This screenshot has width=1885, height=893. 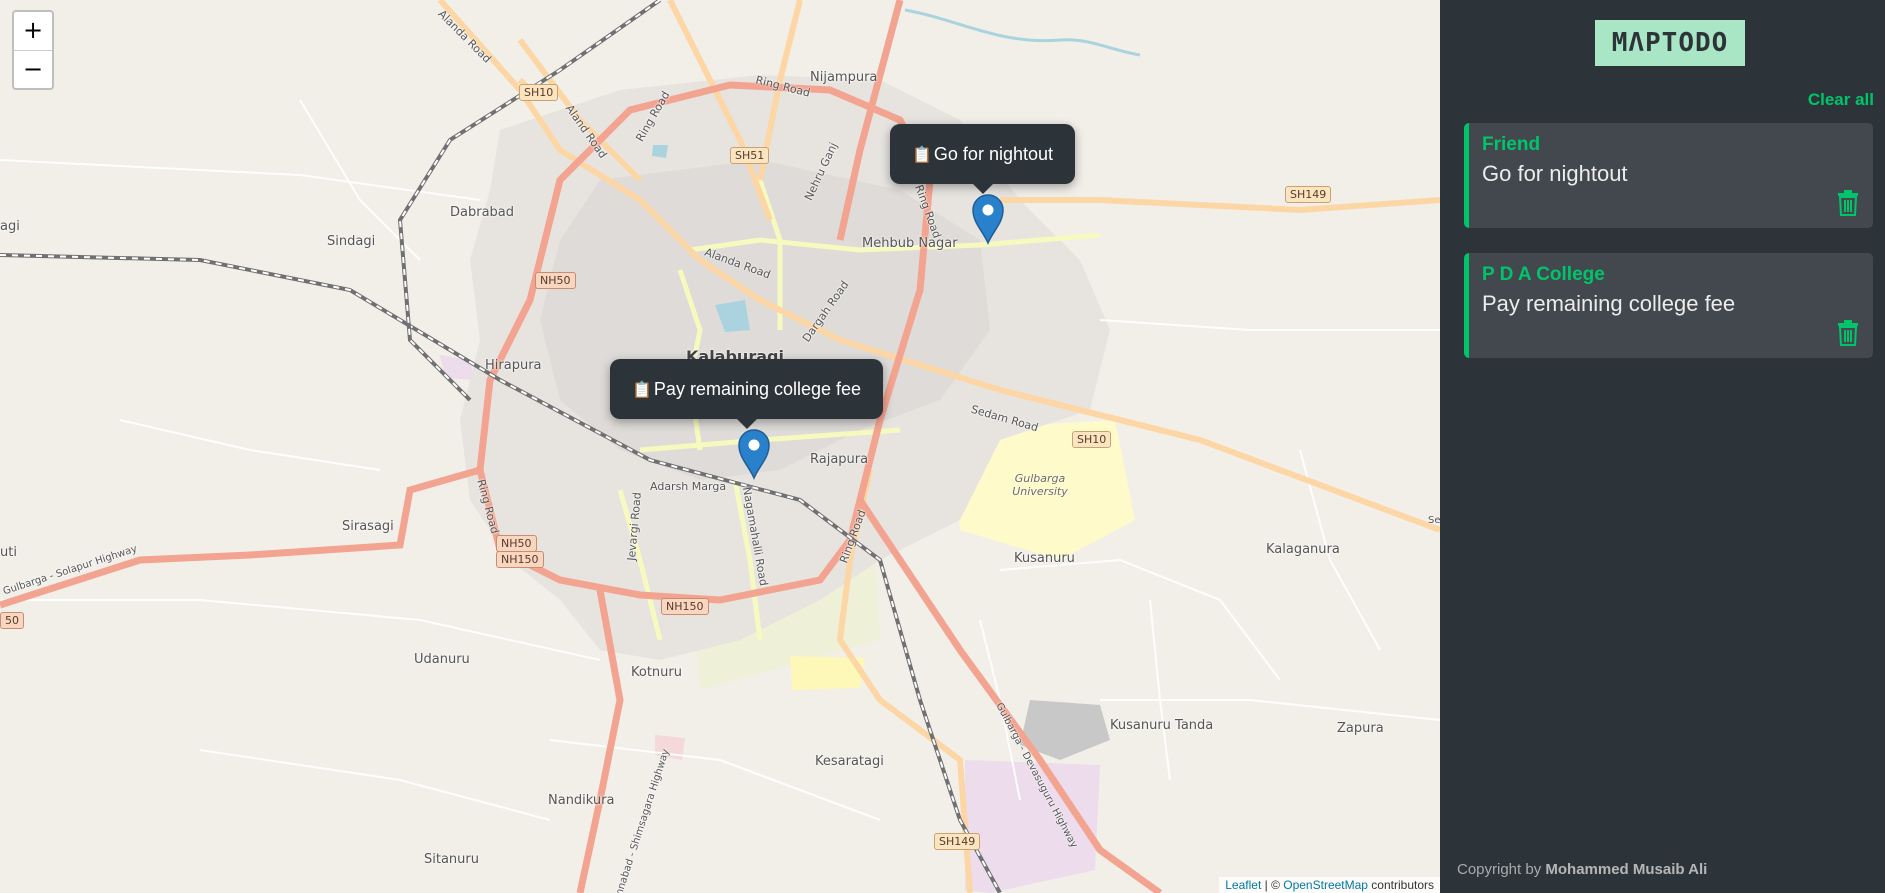 I want to click on todo-title: Friend, so click(x=1511, y=144).